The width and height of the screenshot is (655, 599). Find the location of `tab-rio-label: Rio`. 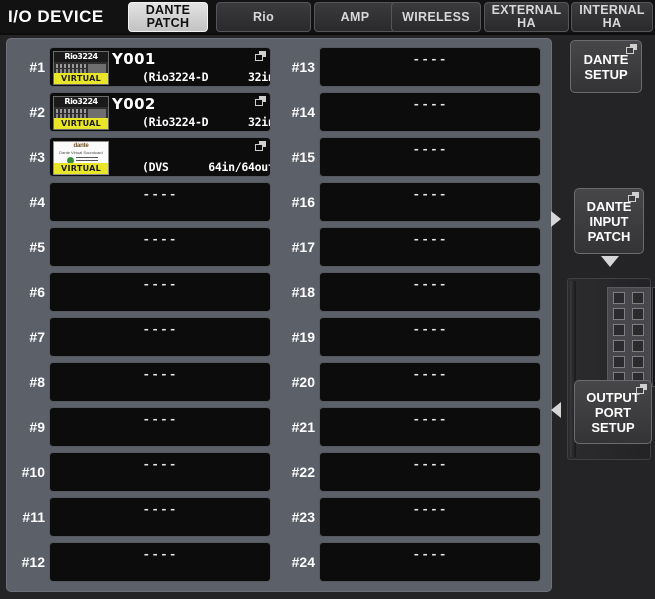

tab-rio-label: Rio is located at coordinates (263, 16).